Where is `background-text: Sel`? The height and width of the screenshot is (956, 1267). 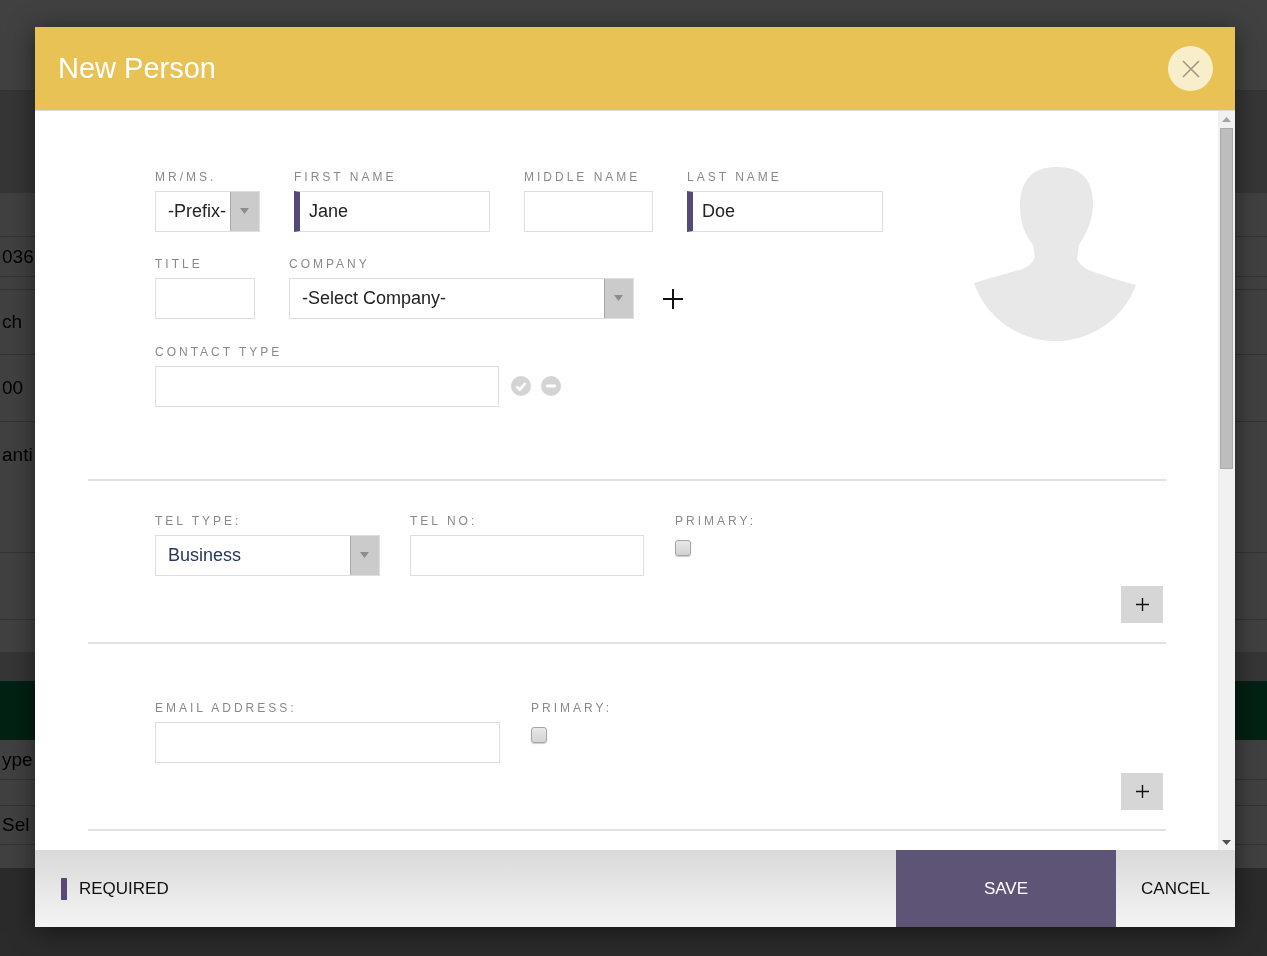 background-text: Sel is located at coordinates (15, 825).